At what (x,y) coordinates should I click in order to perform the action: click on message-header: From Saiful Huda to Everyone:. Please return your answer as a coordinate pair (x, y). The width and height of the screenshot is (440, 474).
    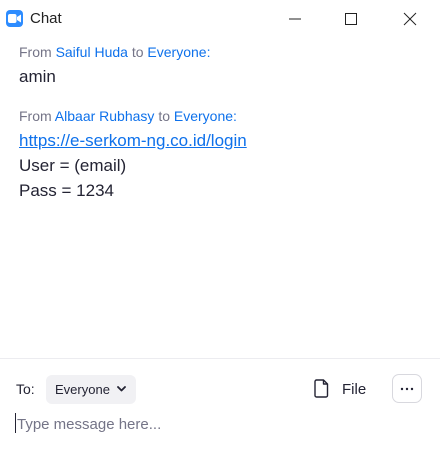
    Looking at the image, I should click on (224, 52).